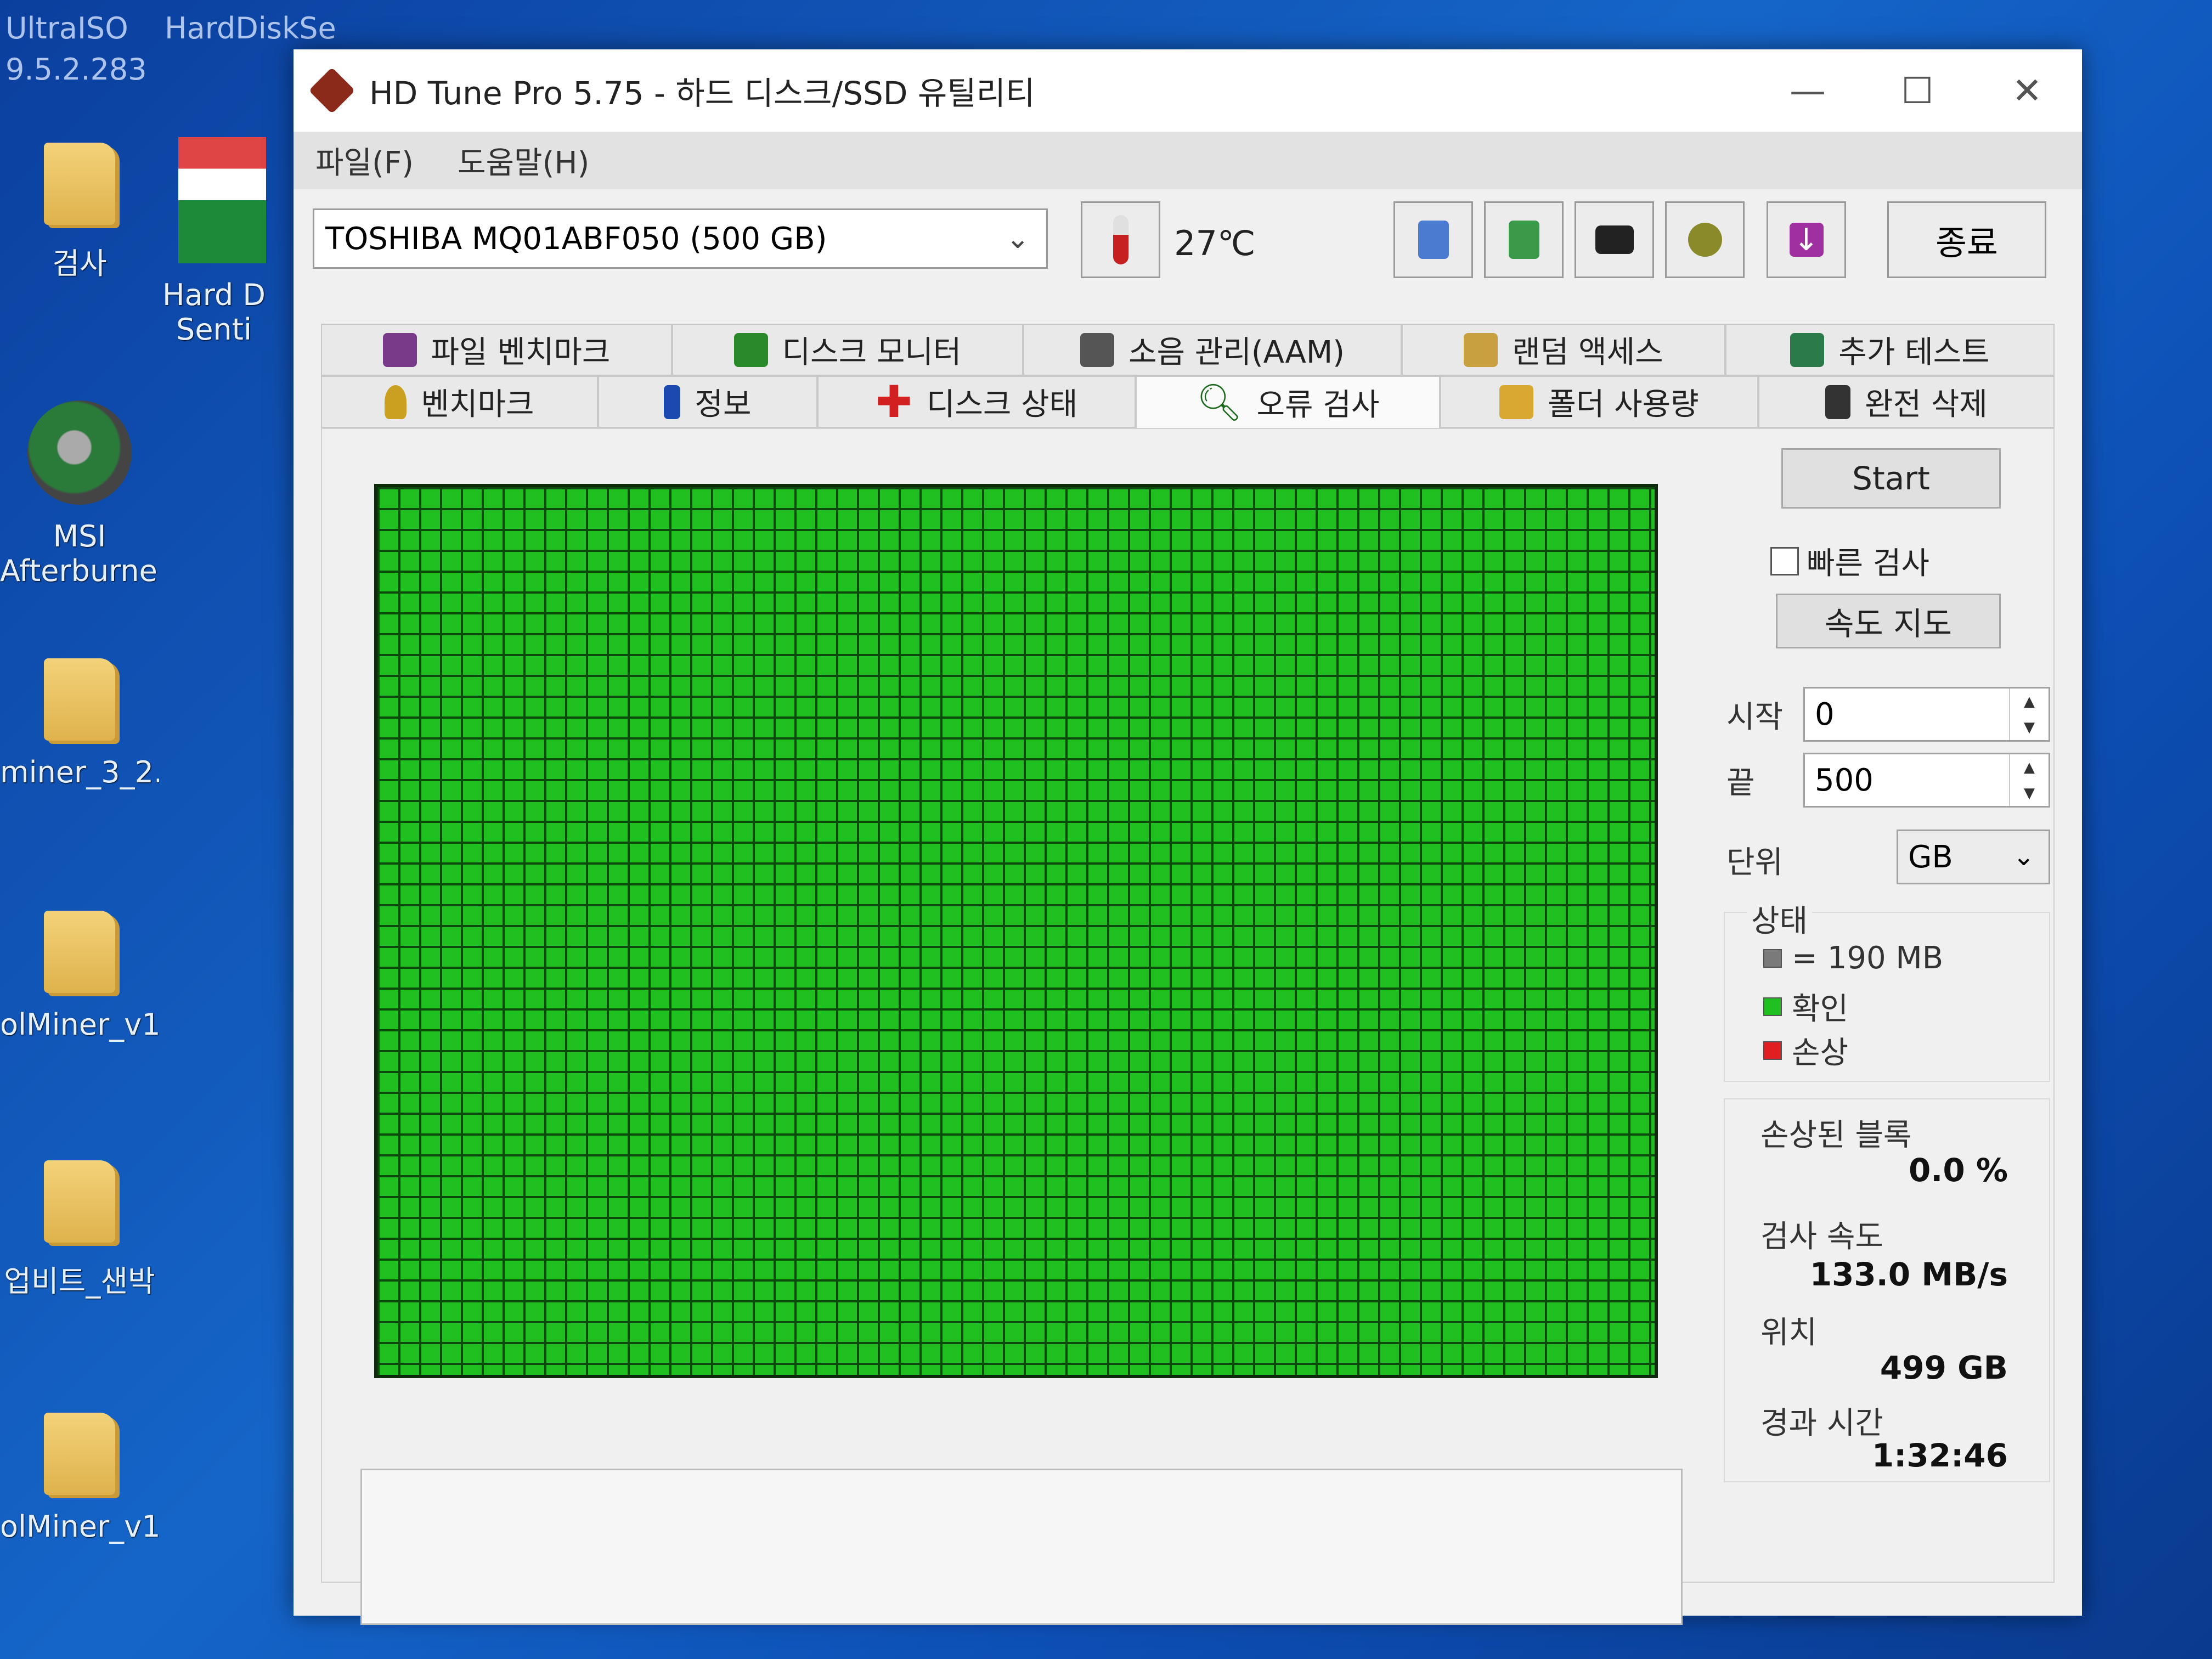 This screenshot has width=2212, height=1659. Describe the element at coordinates (1002, 405) in the screenshot. I see `tab-label: 디스크 상태` at that location.